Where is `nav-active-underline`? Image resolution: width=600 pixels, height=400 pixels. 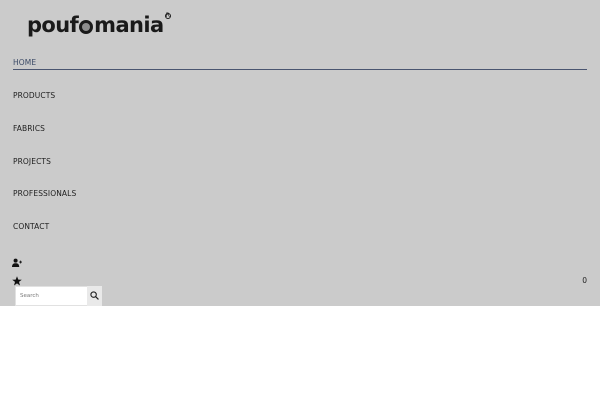 nav-active-underline is located at coordinates (300, 69).